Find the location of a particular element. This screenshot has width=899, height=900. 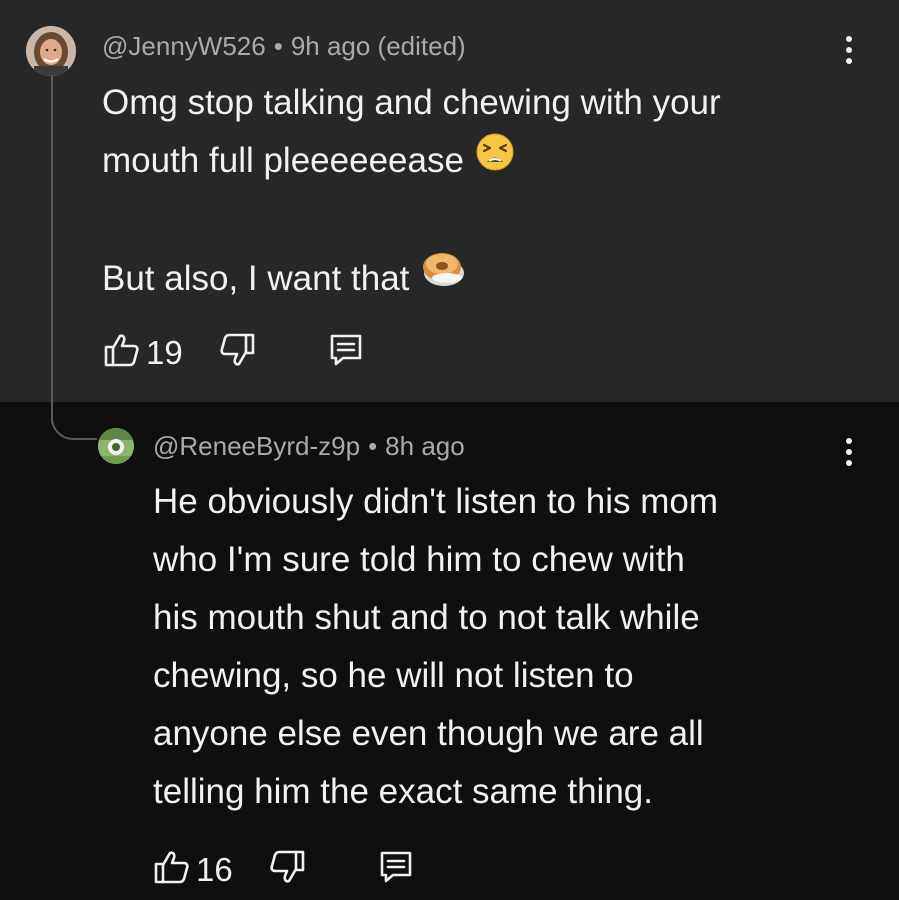

comment-line: telling him the exact same thing. is located at coordinates (403, 791).